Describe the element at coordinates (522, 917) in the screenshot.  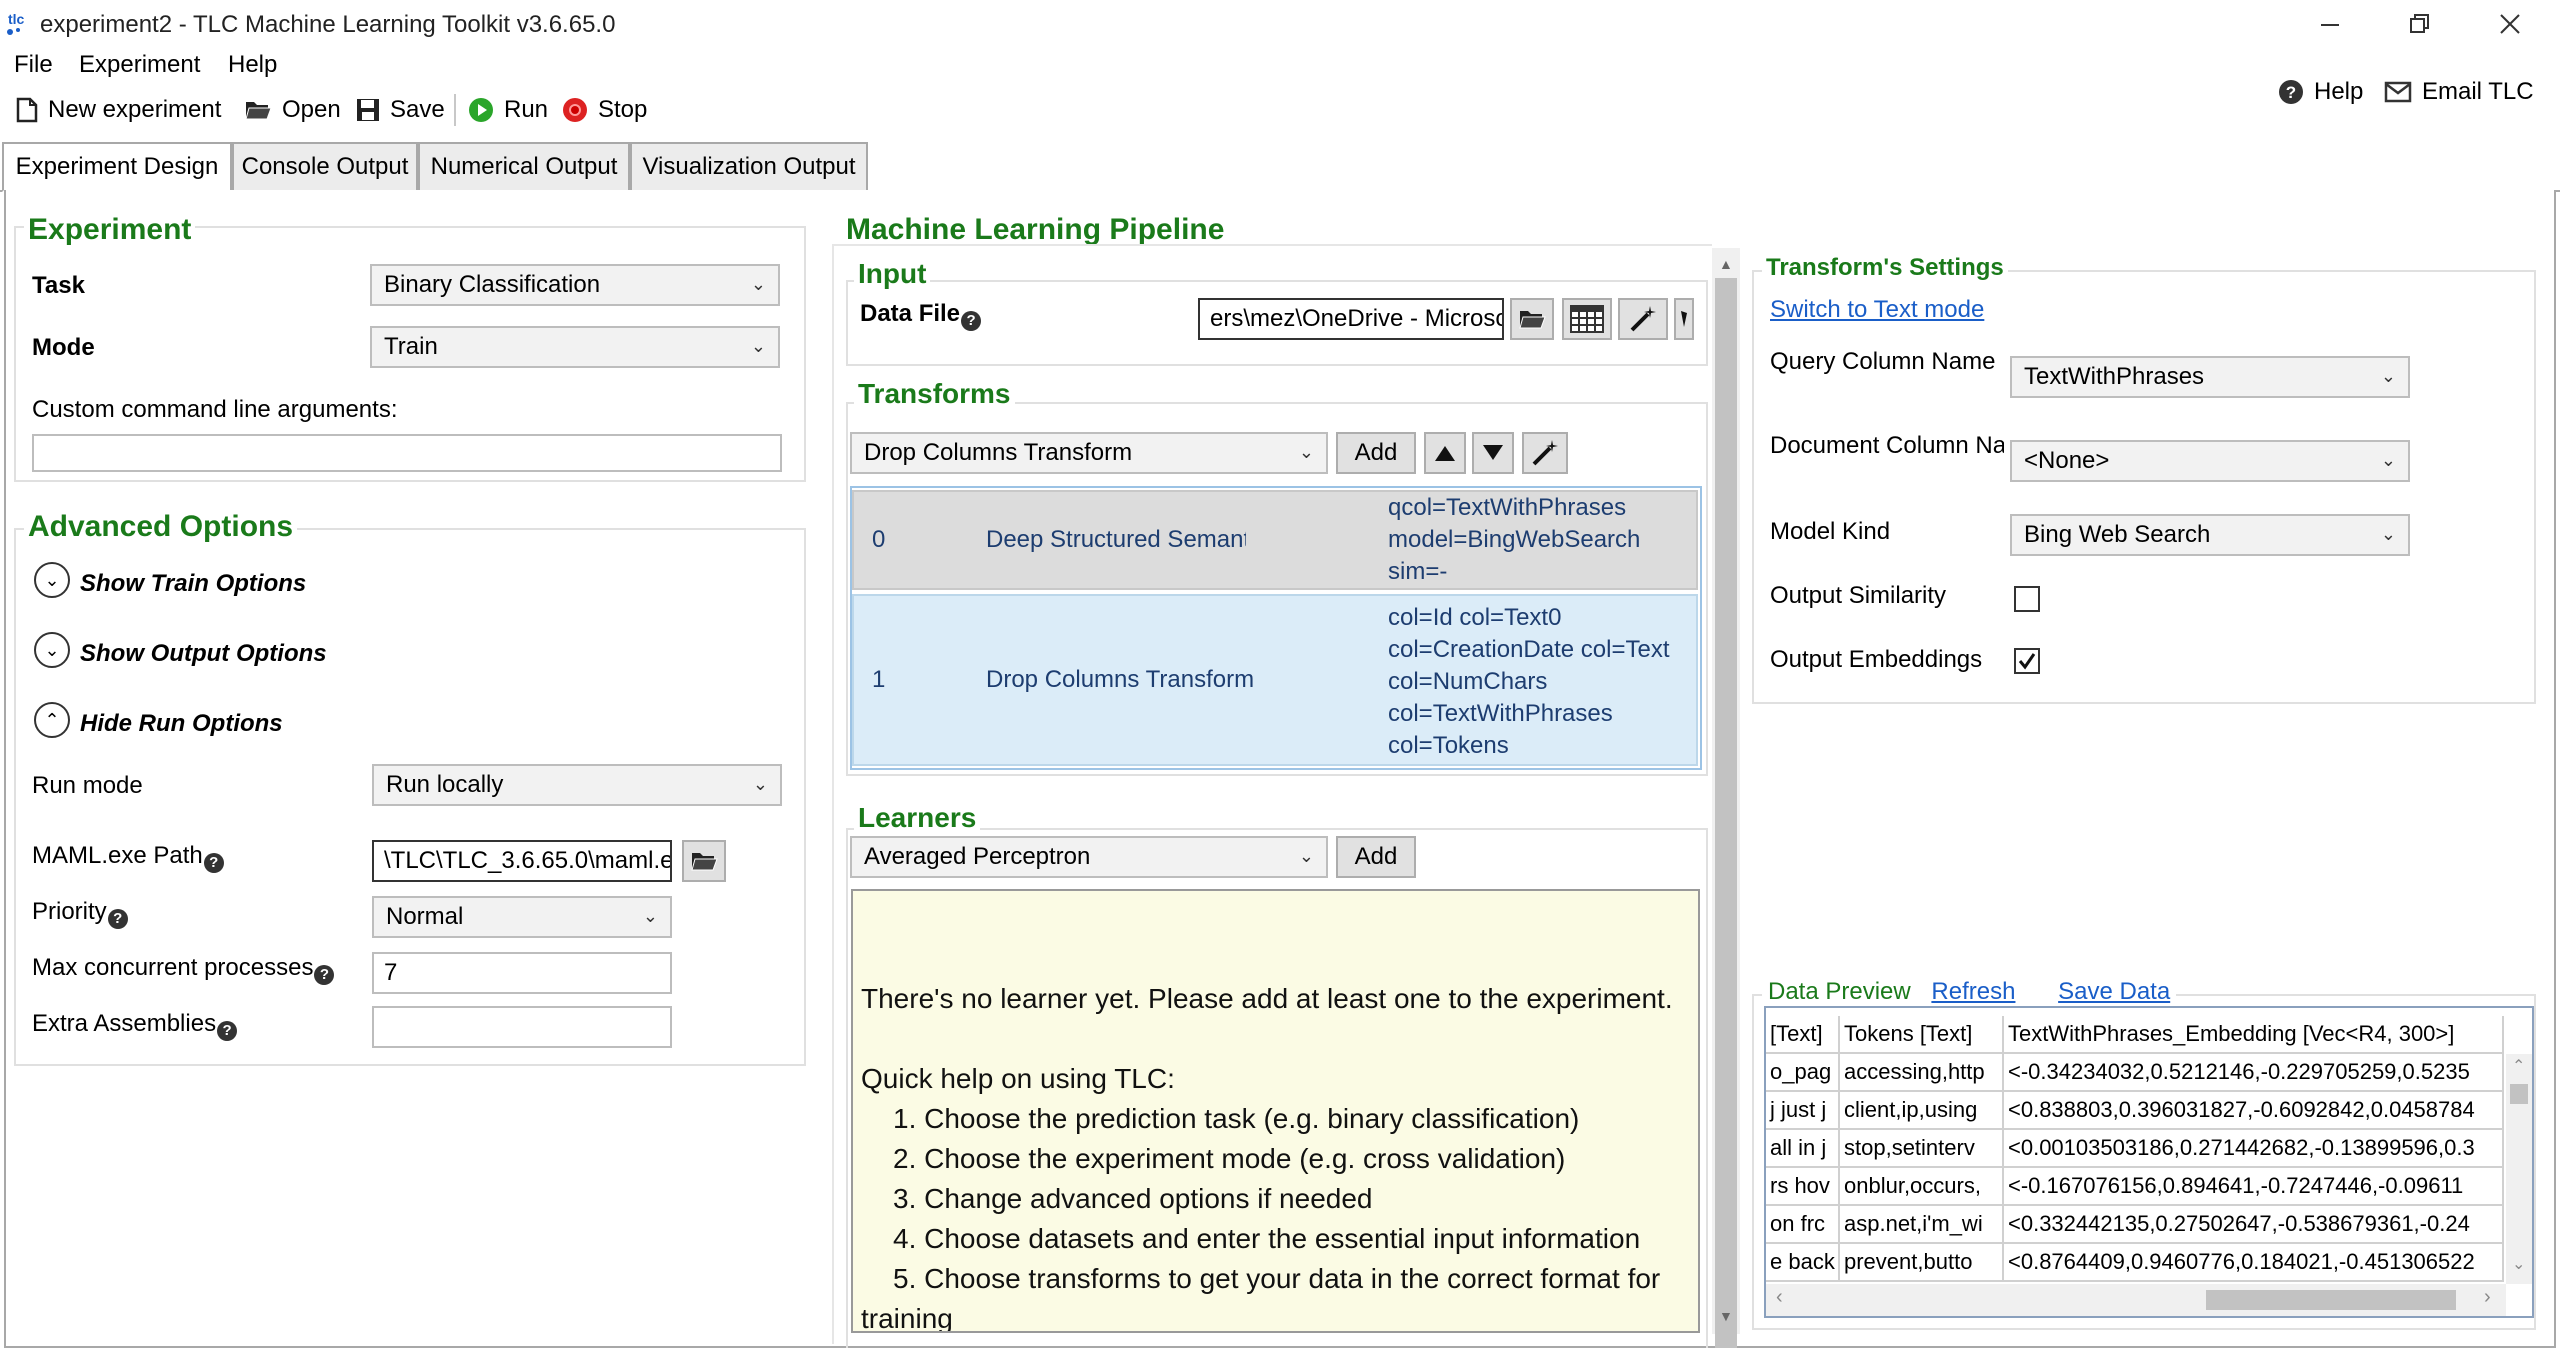
I see `priority-select: Normal ⌄` at that location.